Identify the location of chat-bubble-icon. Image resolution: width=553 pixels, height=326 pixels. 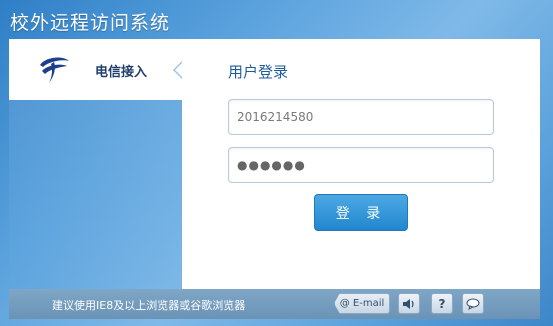
(473, 304).